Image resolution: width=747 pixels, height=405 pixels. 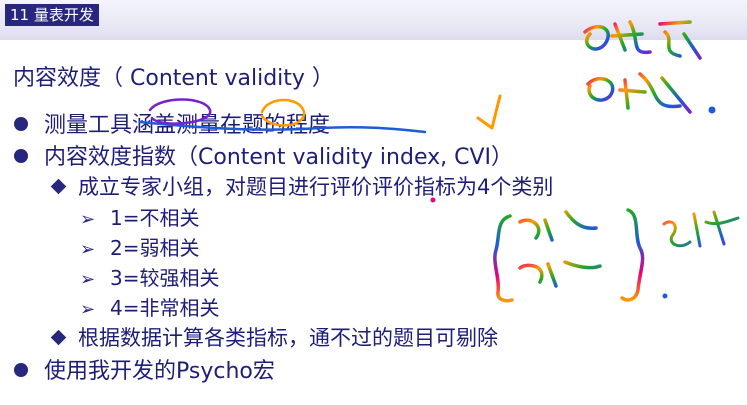 I want to click on ink-check, so click(x=489, y=112).